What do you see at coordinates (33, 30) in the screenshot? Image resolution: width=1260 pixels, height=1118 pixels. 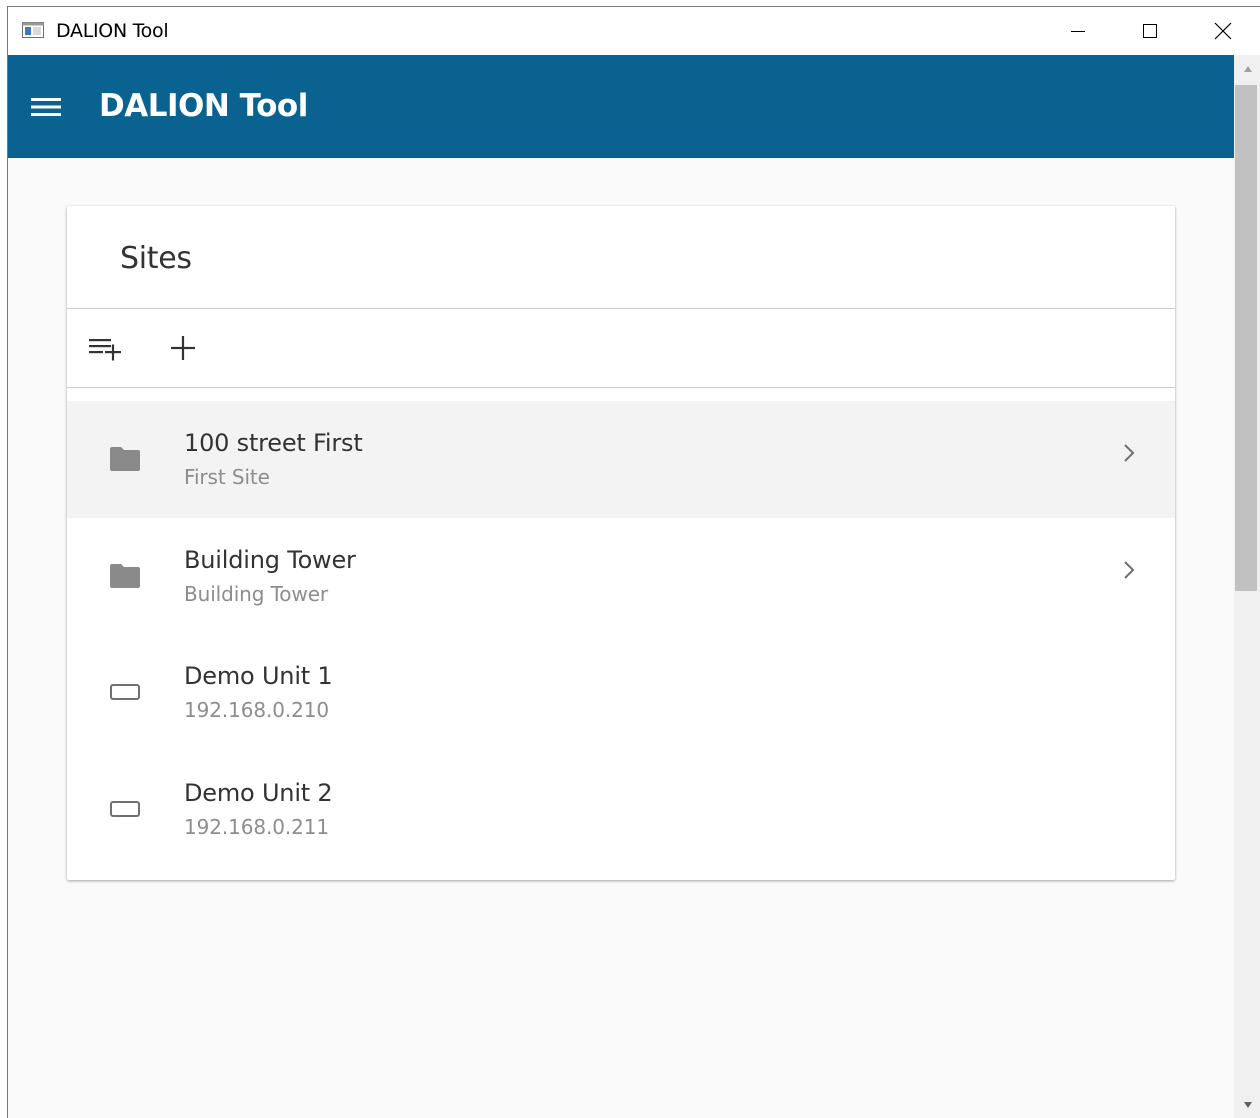 I see `app-window-icon` at bounding box center [33, 30].